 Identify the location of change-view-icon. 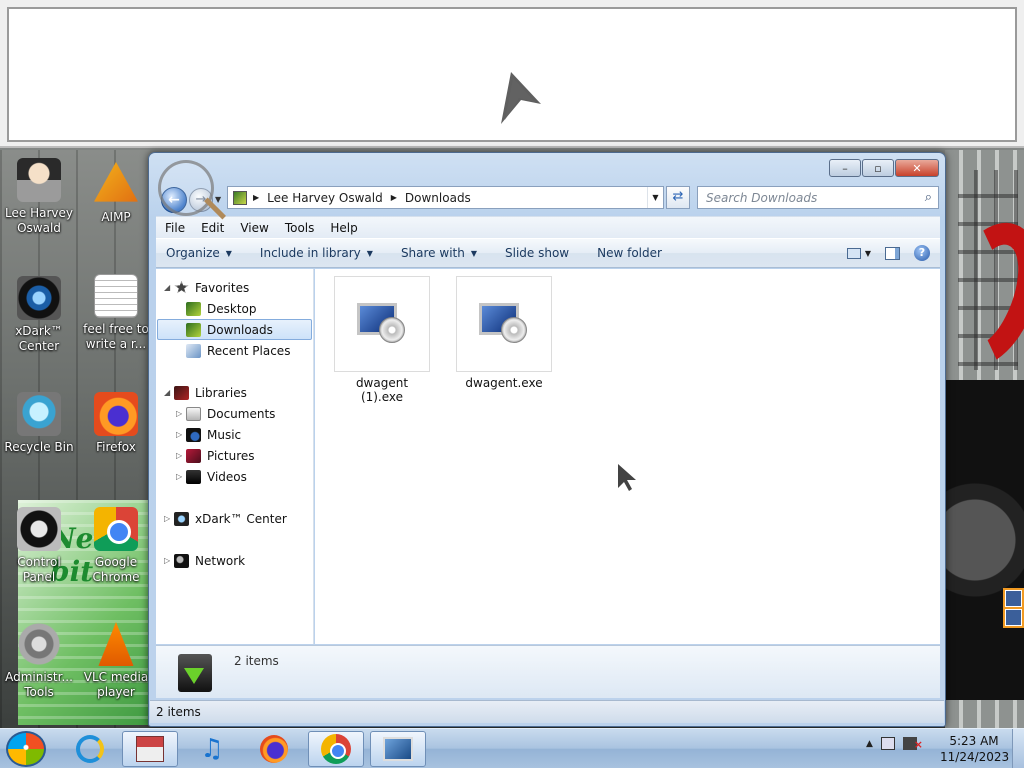
(853, 253).